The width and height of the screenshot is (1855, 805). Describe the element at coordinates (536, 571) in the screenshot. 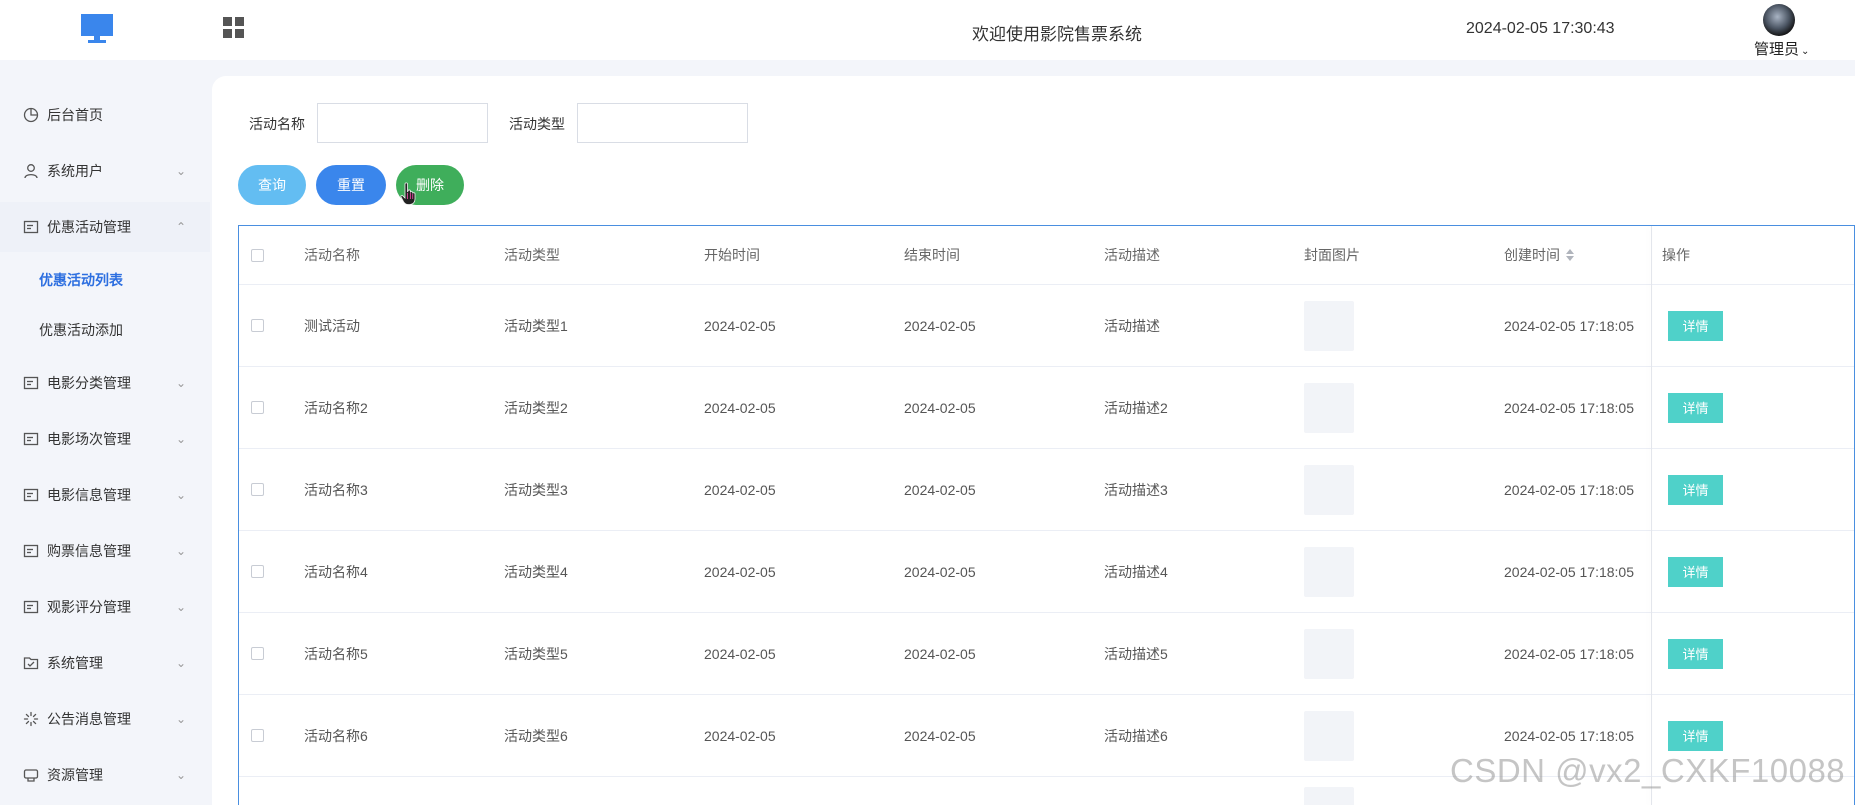

I see `cell-type: 活动类型4` at that location.